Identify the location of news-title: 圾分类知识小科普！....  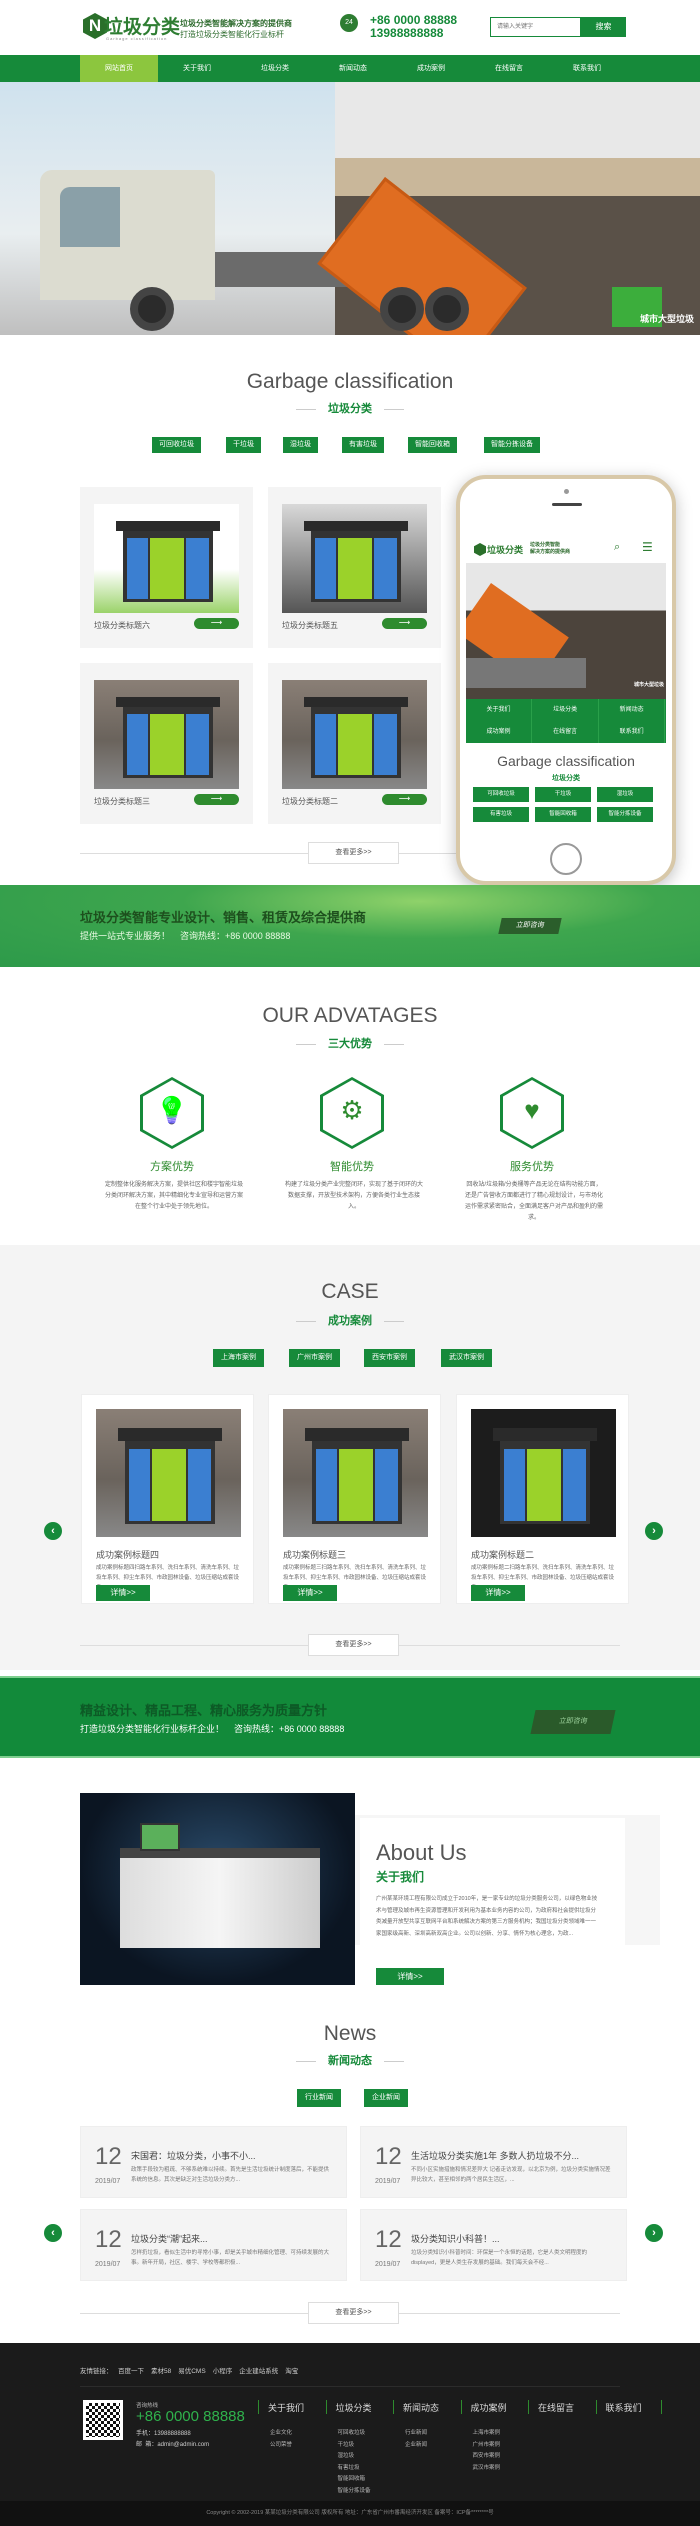
(455, 2238).